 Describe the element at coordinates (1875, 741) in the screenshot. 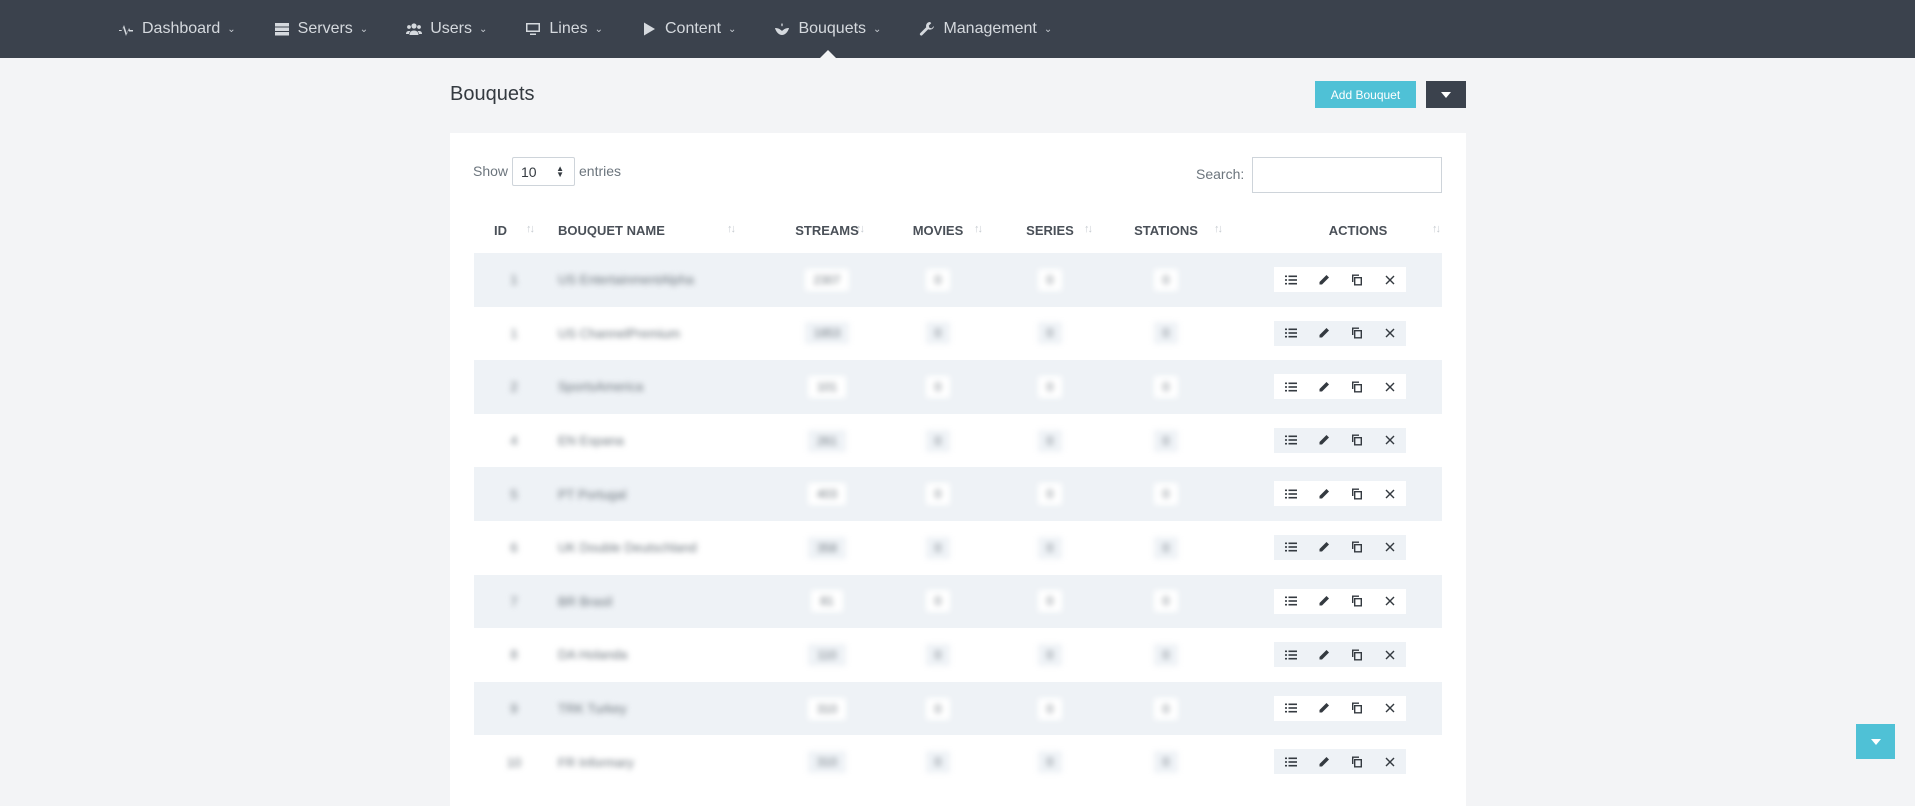

I see `scroll-down-button` at that location.